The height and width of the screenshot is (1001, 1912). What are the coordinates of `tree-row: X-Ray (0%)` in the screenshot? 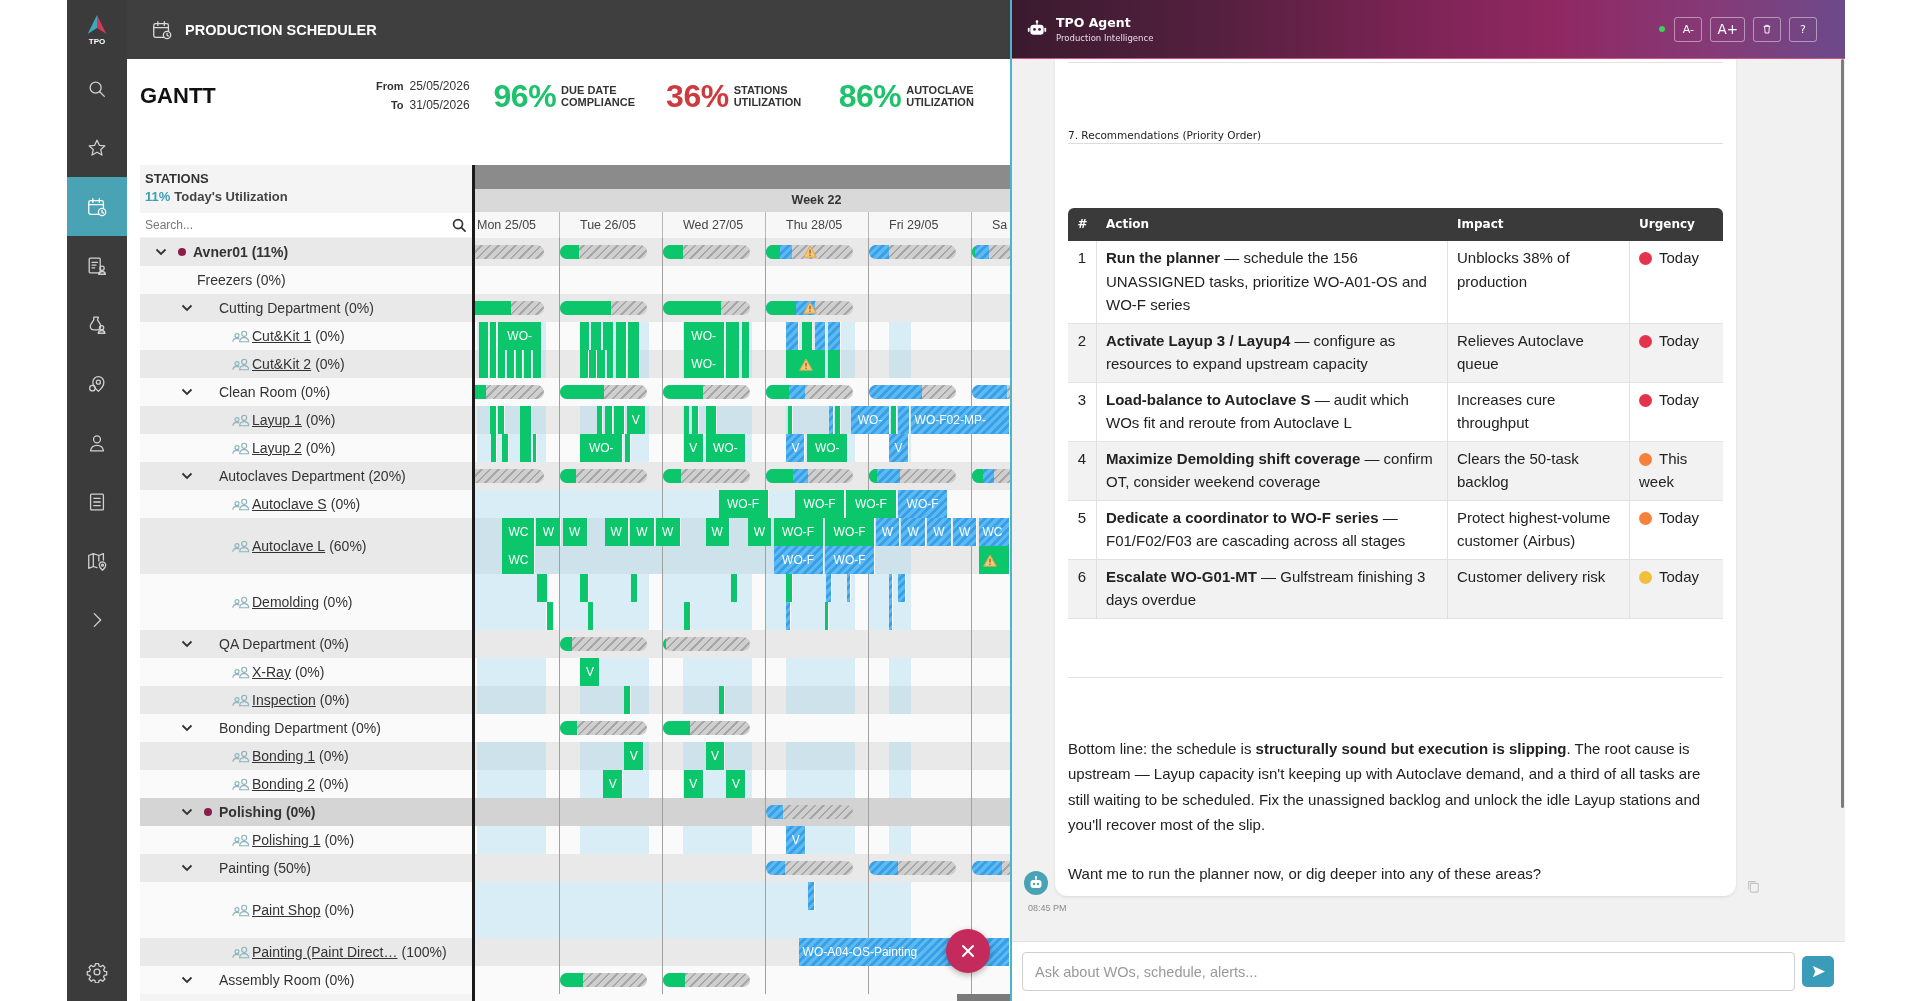 It's located at (306, 672).